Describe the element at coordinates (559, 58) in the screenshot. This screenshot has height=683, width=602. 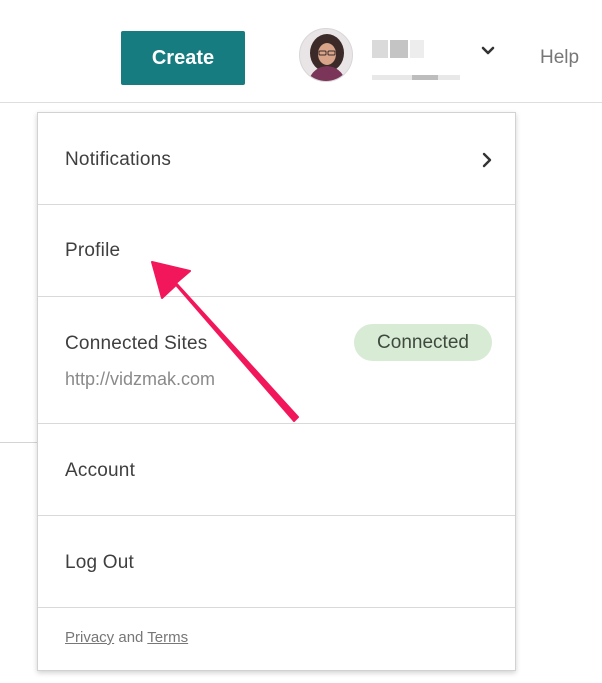
I see `help-link: Help` at that location.